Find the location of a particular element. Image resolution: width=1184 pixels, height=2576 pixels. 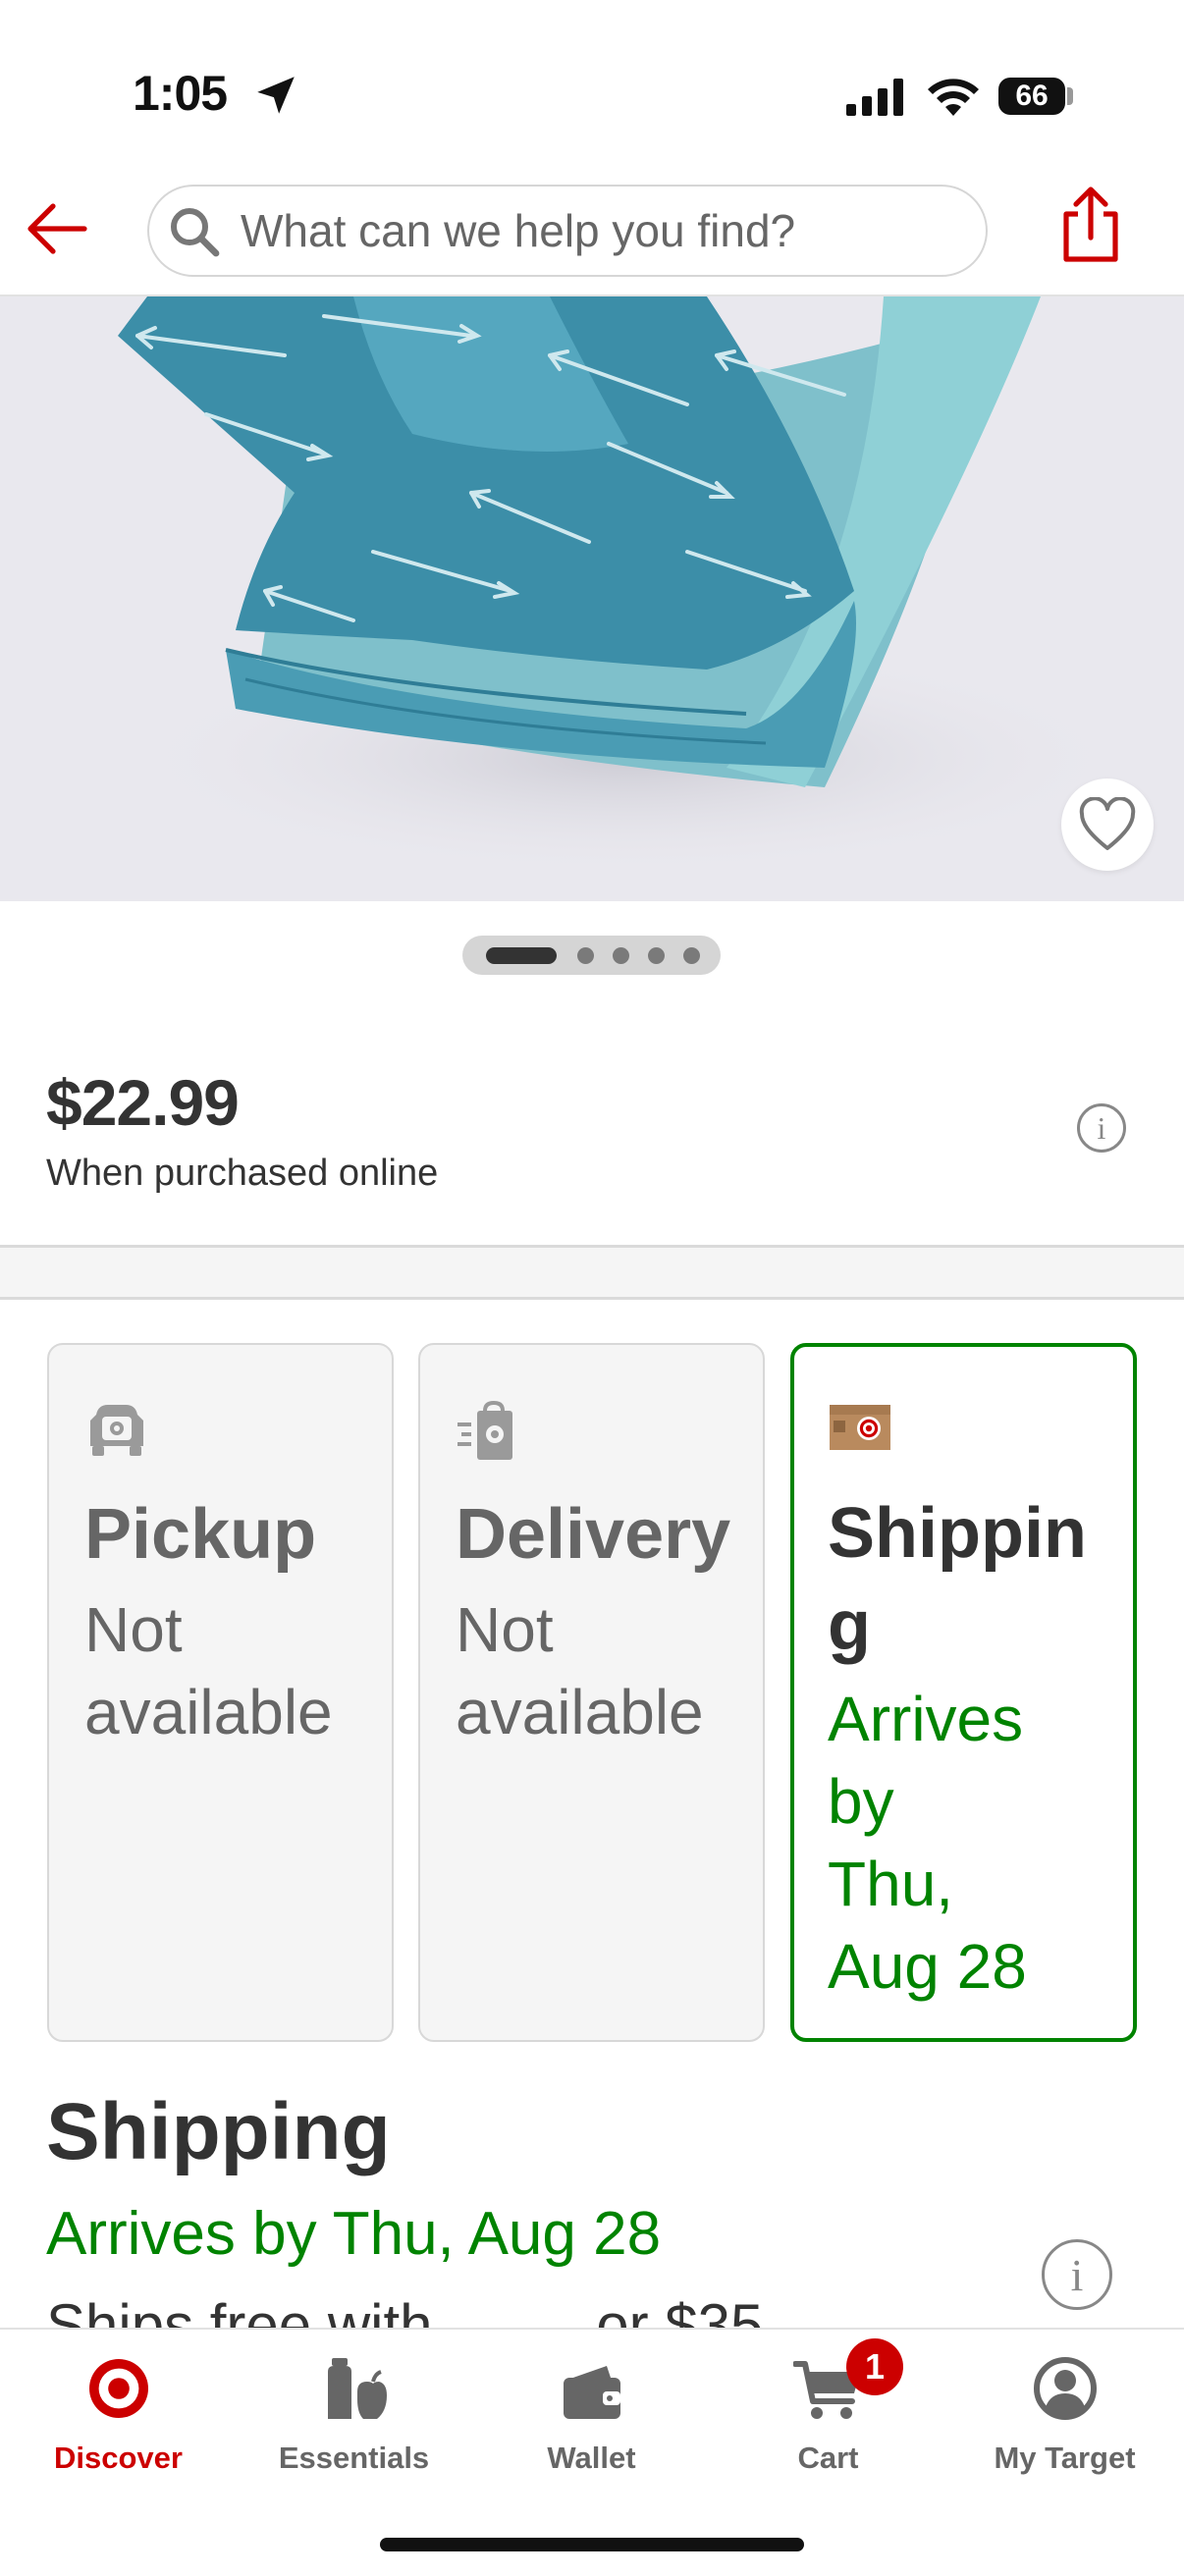

tab-label: My Target is located at coordinates (1065, 2458).